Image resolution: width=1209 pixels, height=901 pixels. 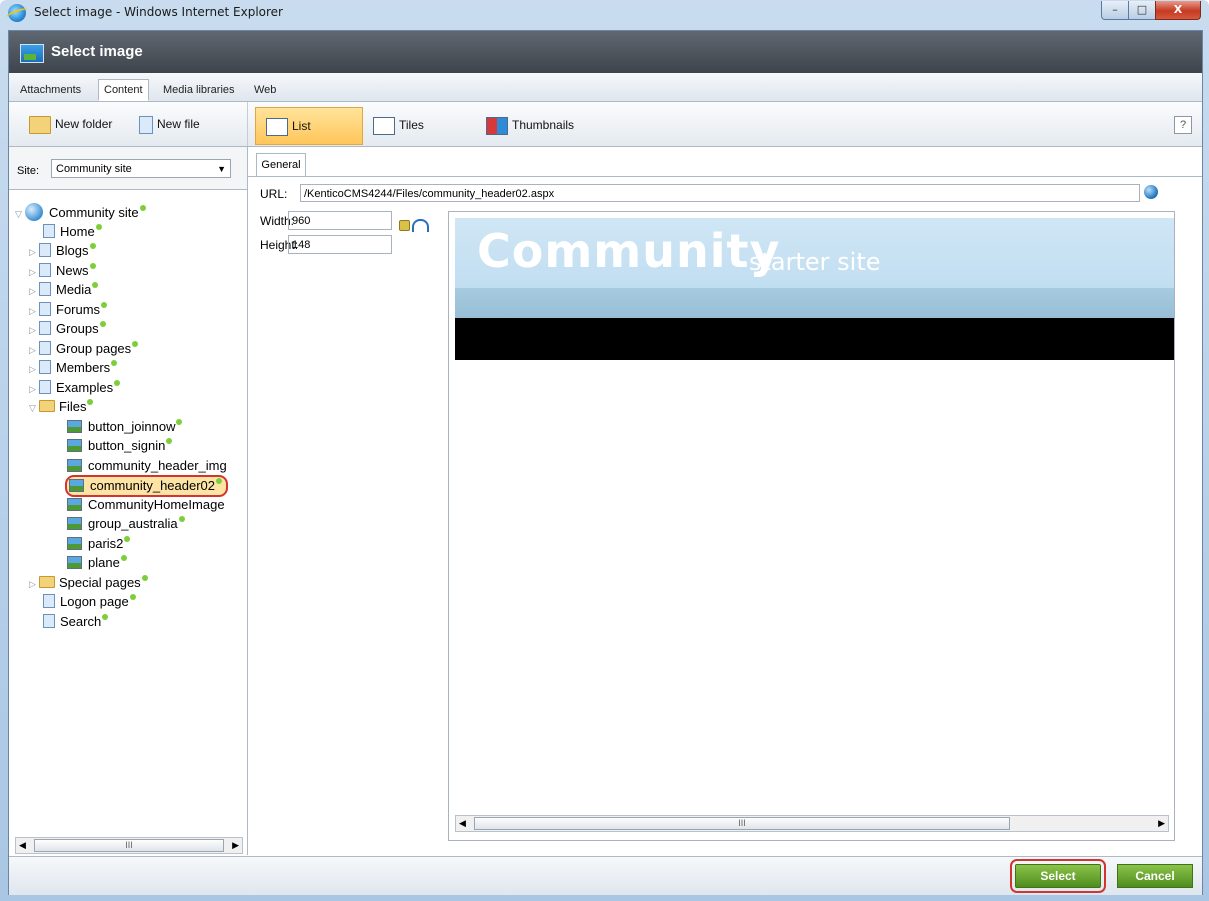 What do you see at coordinates (1058, 876) in the screenshot?
I see `select-button: Select` at bounding box center [1058, 876].